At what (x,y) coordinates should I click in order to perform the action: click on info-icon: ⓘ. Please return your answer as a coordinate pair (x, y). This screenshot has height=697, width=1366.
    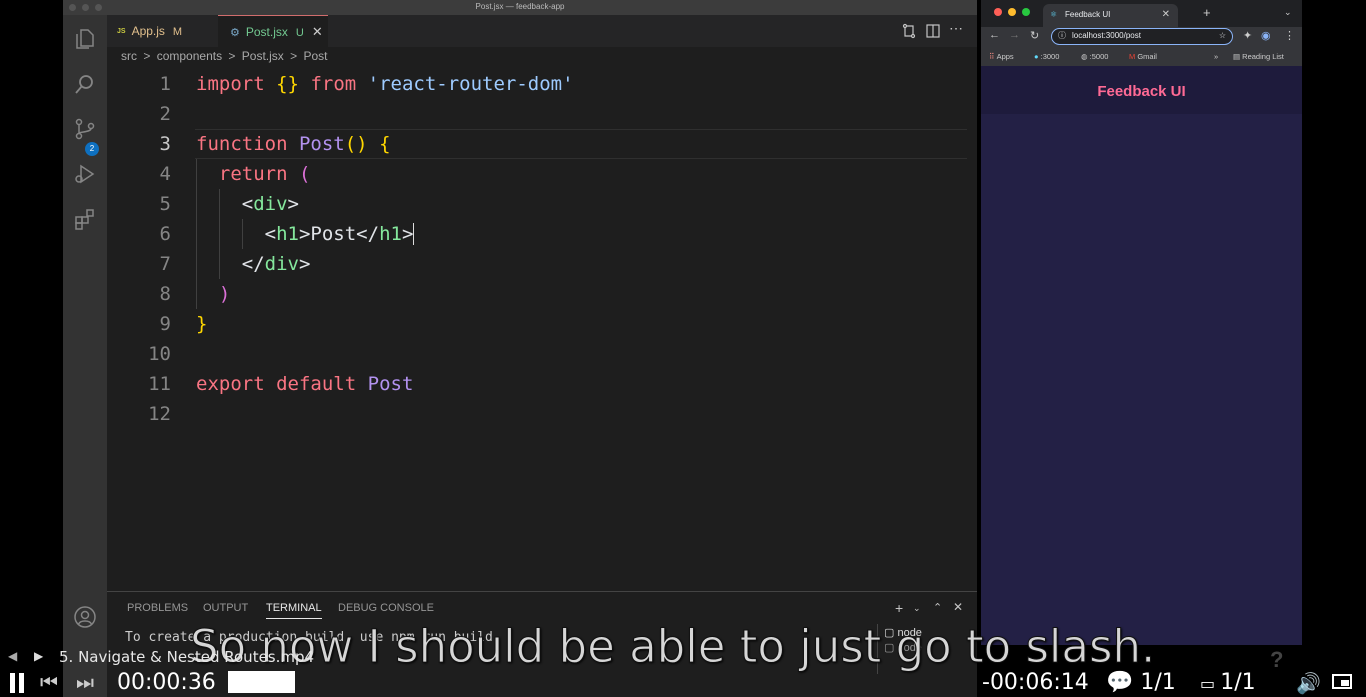
    Looking at the image, I should click on (1062, 35).